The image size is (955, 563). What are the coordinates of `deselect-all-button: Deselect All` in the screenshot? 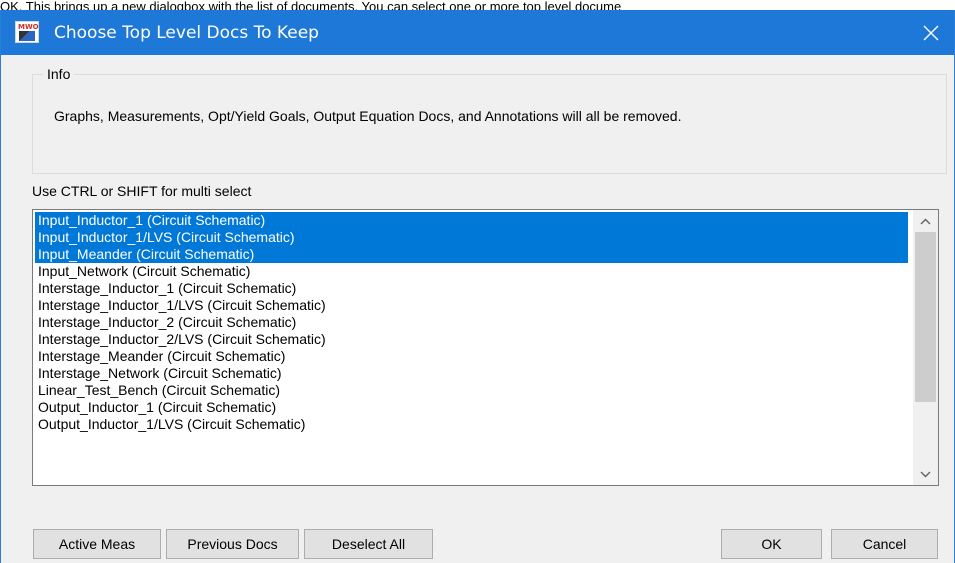 It's located at (368, 544).